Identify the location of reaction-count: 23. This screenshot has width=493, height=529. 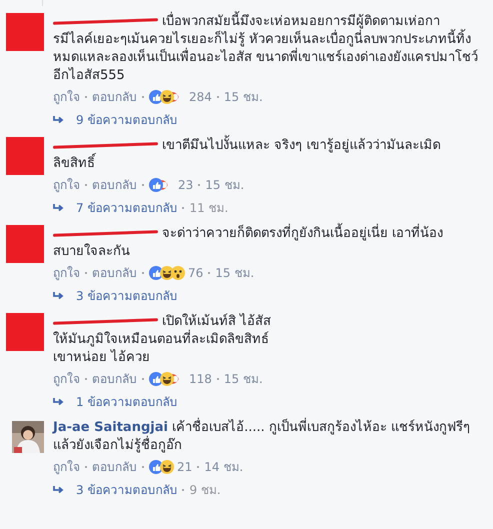
(186, 185).